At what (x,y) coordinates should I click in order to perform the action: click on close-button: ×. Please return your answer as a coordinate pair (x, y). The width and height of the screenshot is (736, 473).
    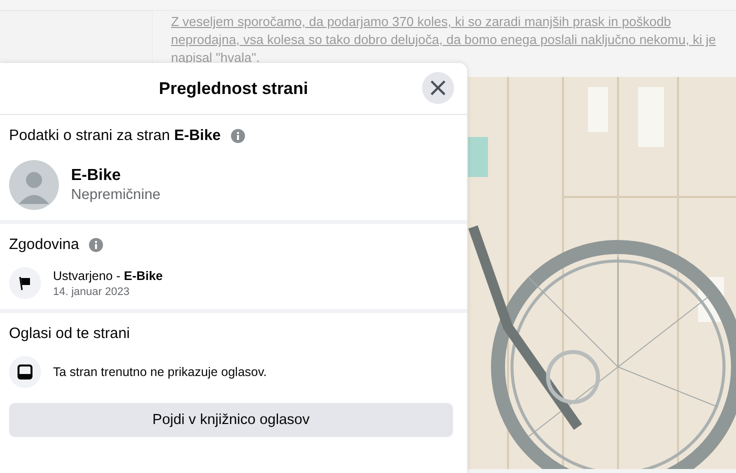
    Looking at the image, I should click on (438, 88).